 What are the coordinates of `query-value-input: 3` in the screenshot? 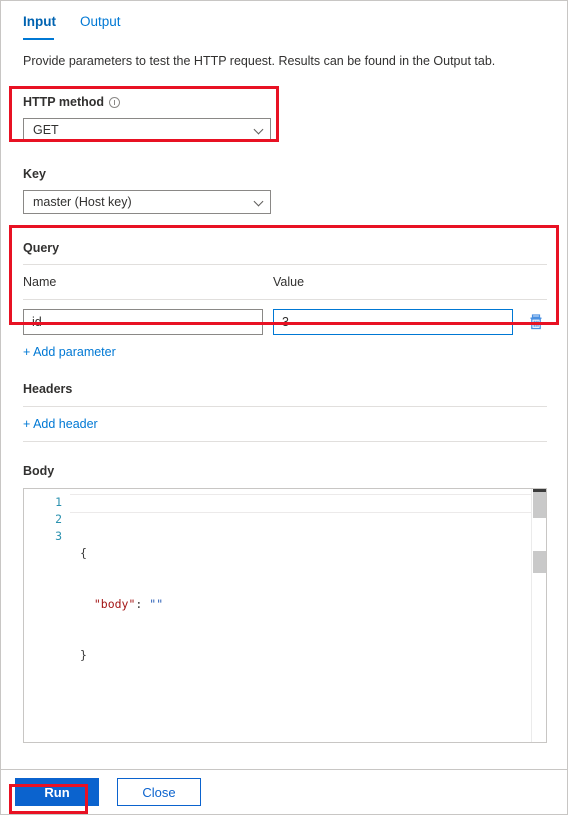 It's located at (393, 322).